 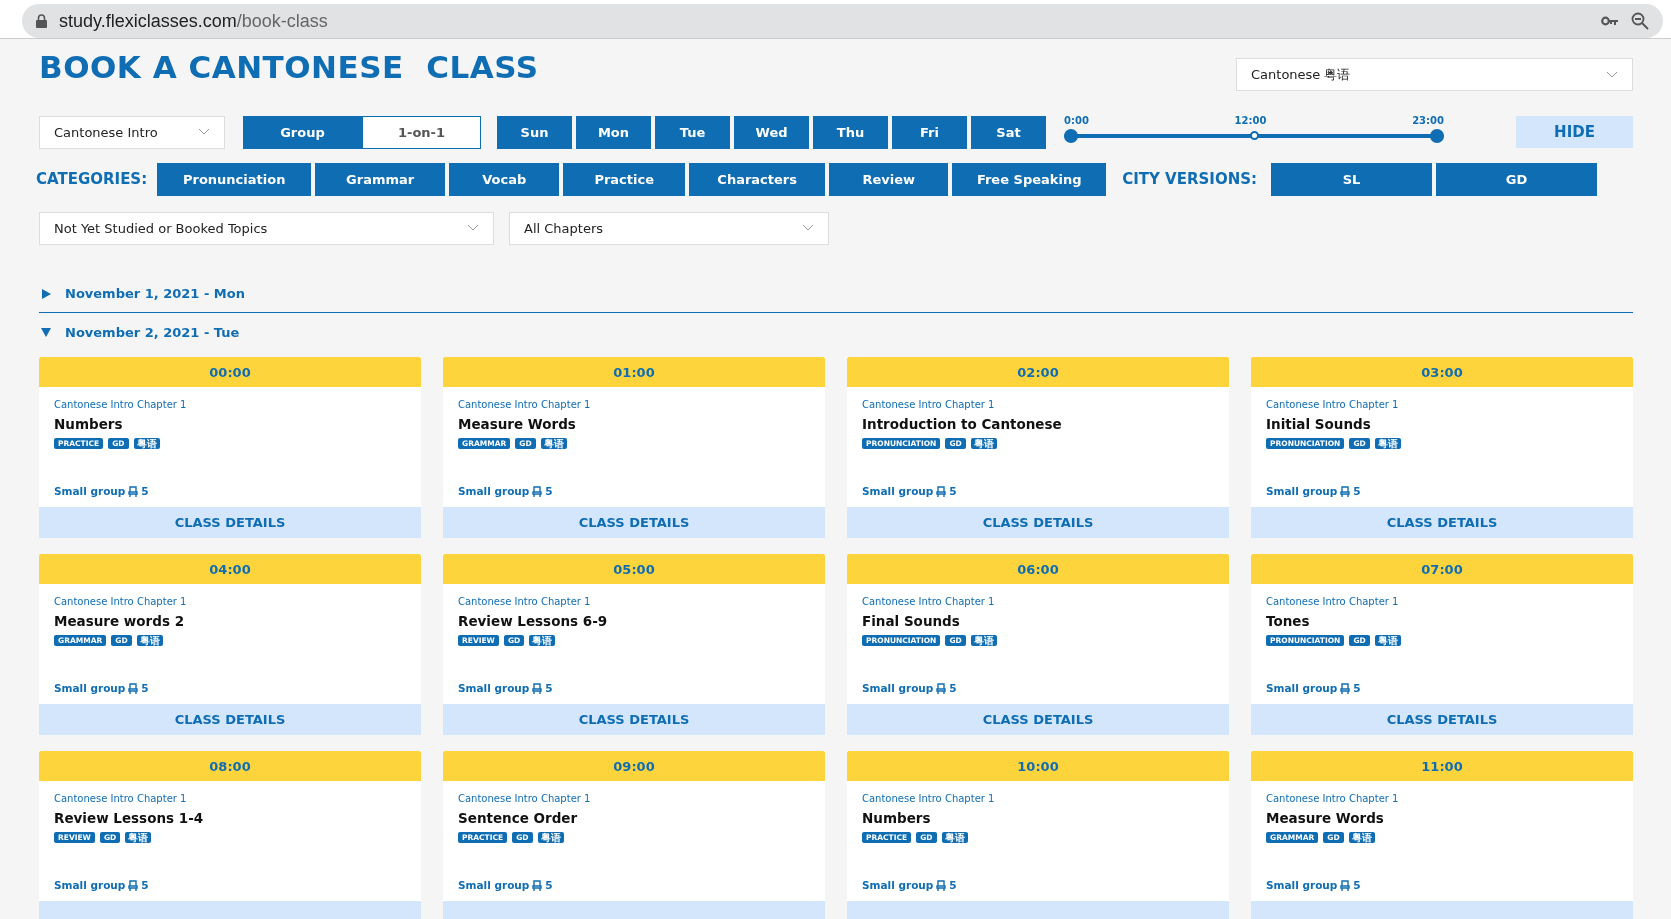 I want to click on class-time: 07:00, so click(x=1442, y=569).